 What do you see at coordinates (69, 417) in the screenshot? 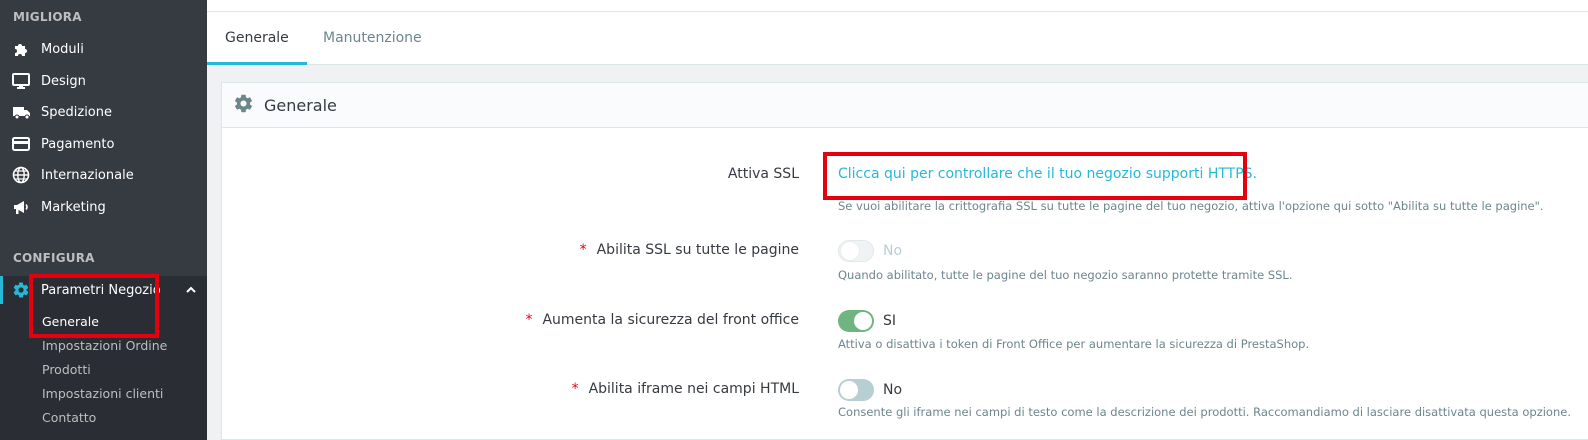
I see `submenu-item-contatto: Contatto` at bounding box center [69, 417].